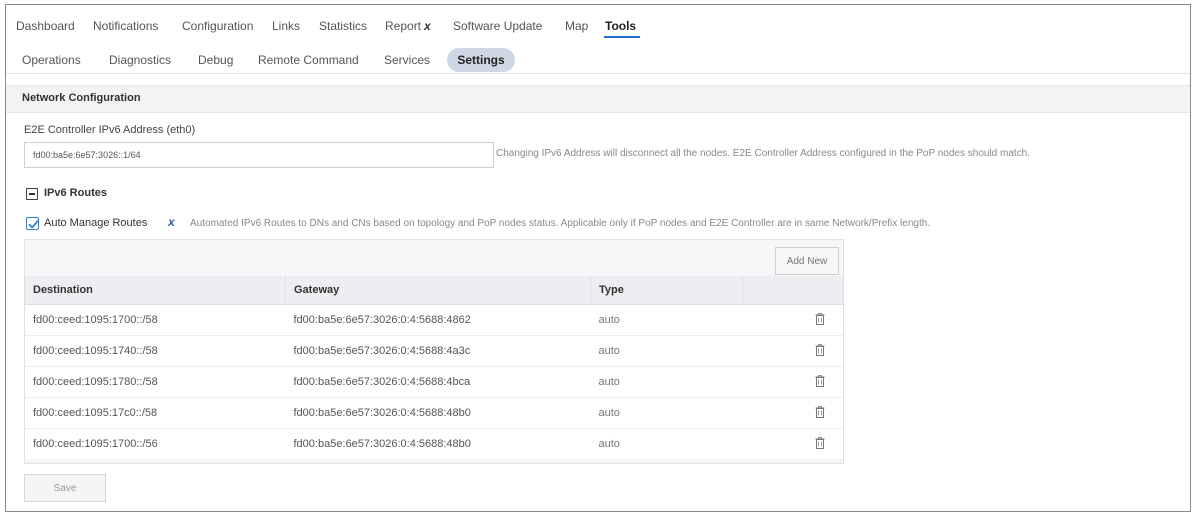 Image resolution: width=1198 pixels, height=518 pixels. What do you see at coordinates (622, 37) in the screenshot?
I see `active-tab-underline` at bounding box center [622, 37].